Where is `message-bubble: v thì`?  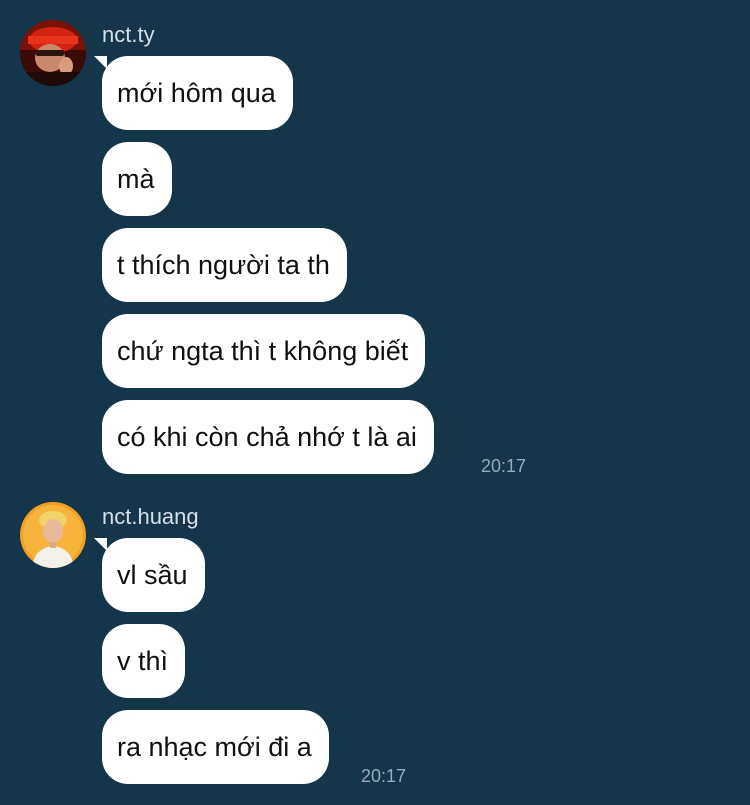
message-bubble: v thì is located at coordinates (144, 661).